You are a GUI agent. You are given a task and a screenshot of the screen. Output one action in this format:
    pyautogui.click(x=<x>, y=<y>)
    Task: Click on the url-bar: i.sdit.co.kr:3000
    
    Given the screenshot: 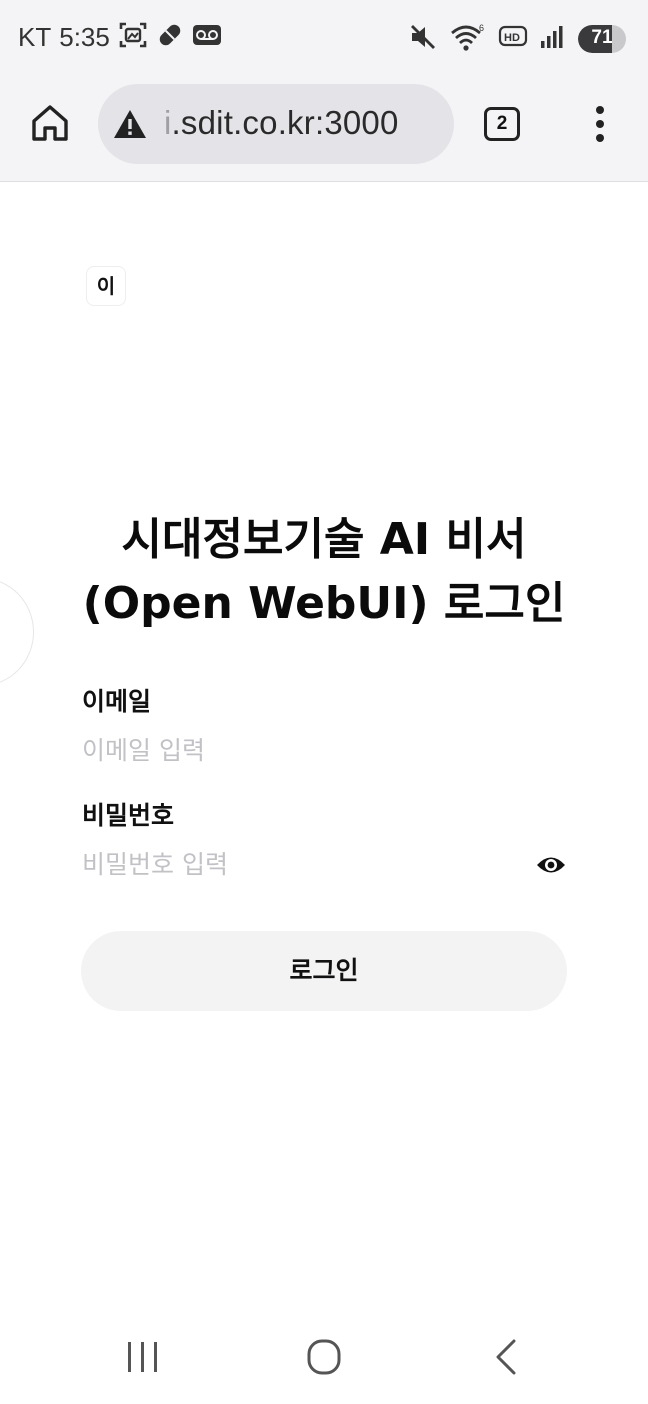 What is the action you would take?
    pyautogui.click(x=276, y=124)
    